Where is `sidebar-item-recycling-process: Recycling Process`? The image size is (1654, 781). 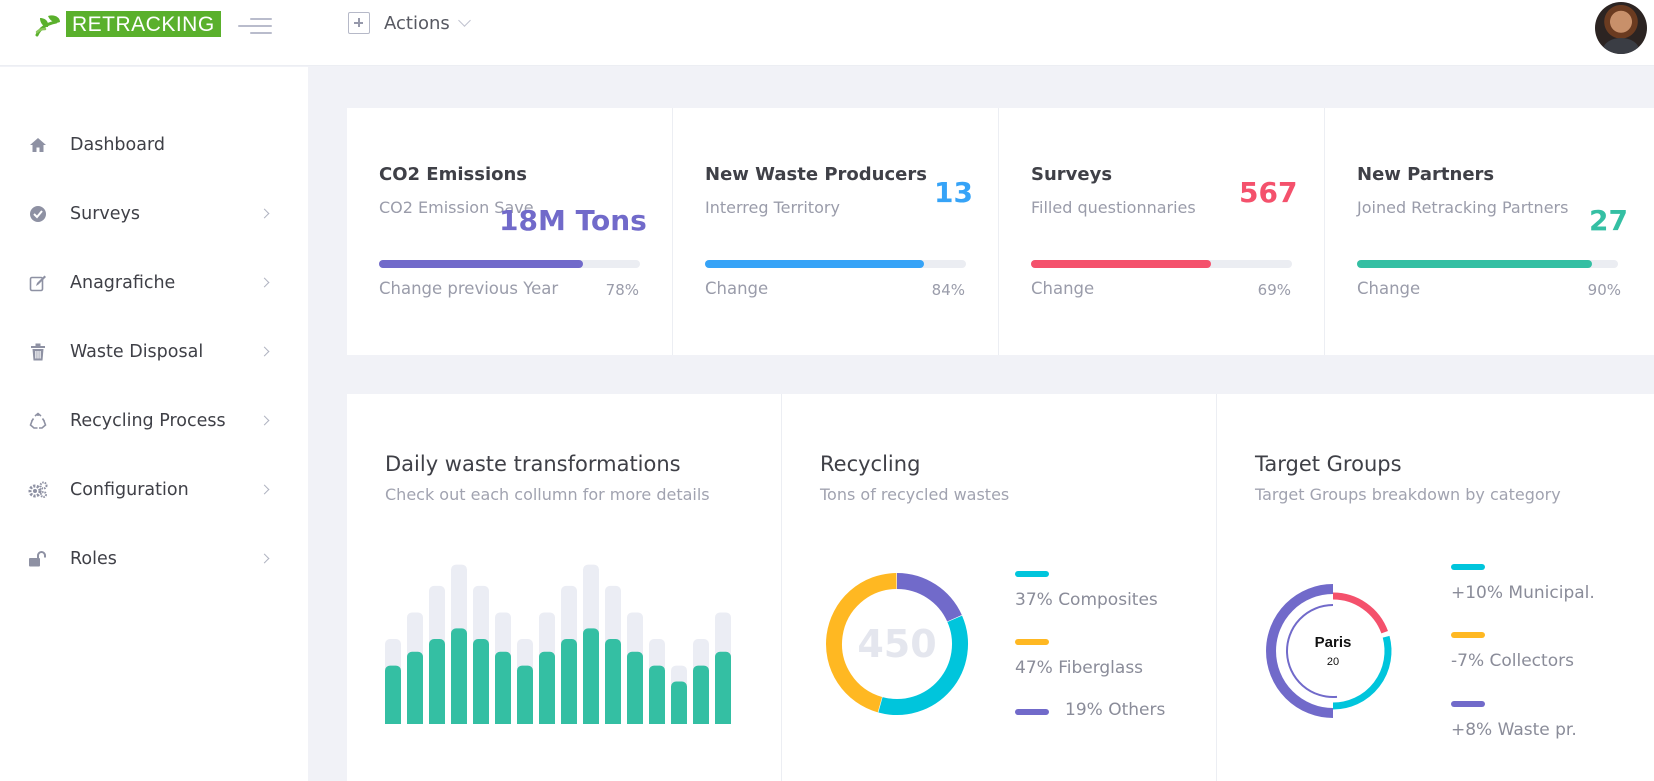
sidebar-item-recycling-process: Recycling Process is located at coordinates (153, 421).